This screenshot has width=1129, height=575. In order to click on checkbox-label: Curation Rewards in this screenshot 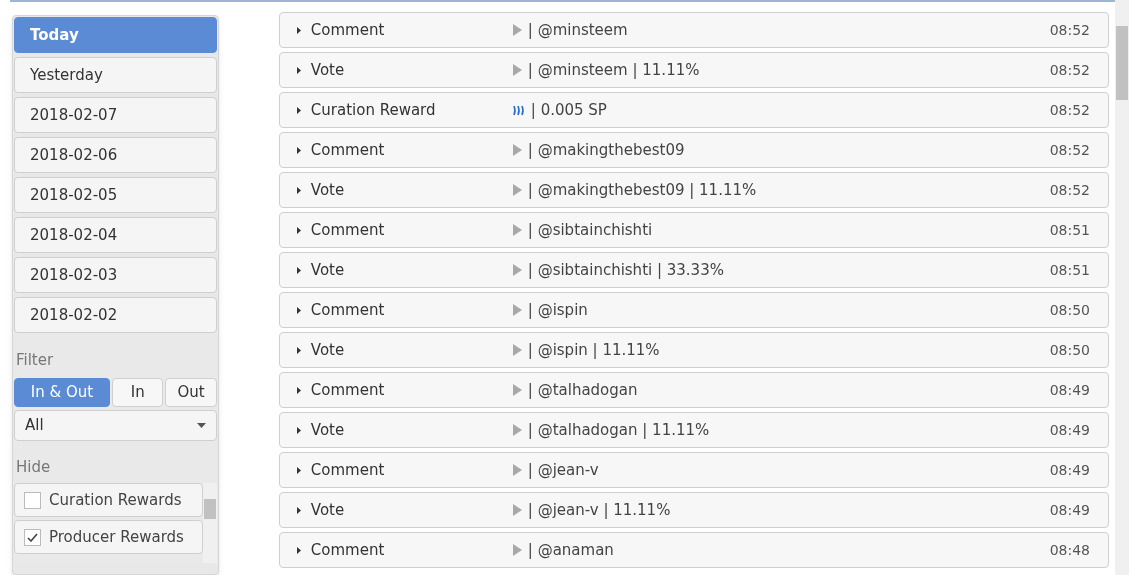, I will do `click(115, 500)`.